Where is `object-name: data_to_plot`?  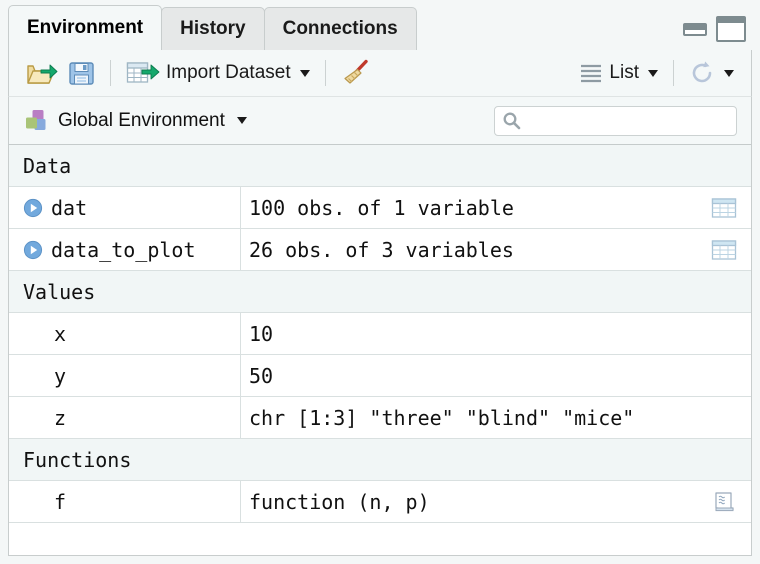 object-name: data_to_plot is located at coordinates (123, 249).